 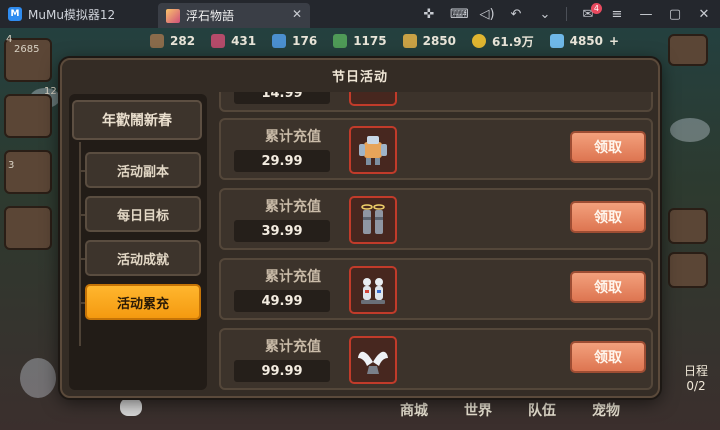 I want to click on recharge-amount: 39.99, so click(x=282, y=231).